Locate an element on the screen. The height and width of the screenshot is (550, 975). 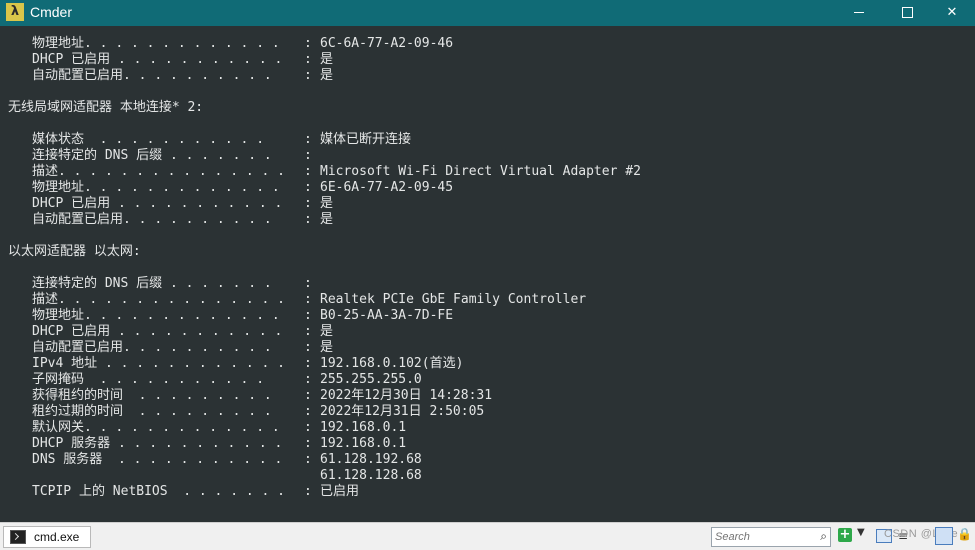
new-console-button: + is located at coordinates (845, 535).